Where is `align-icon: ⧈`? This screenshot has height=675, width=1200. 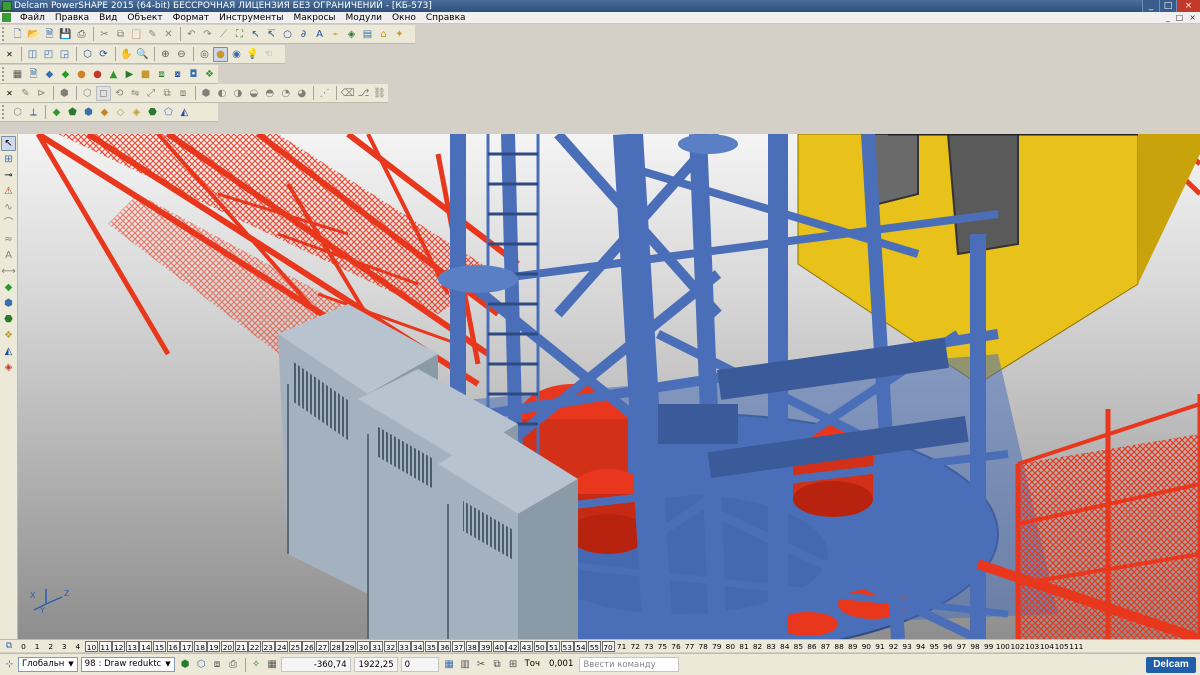
align-icon: ⧈ is located at coordinates (183, 93).